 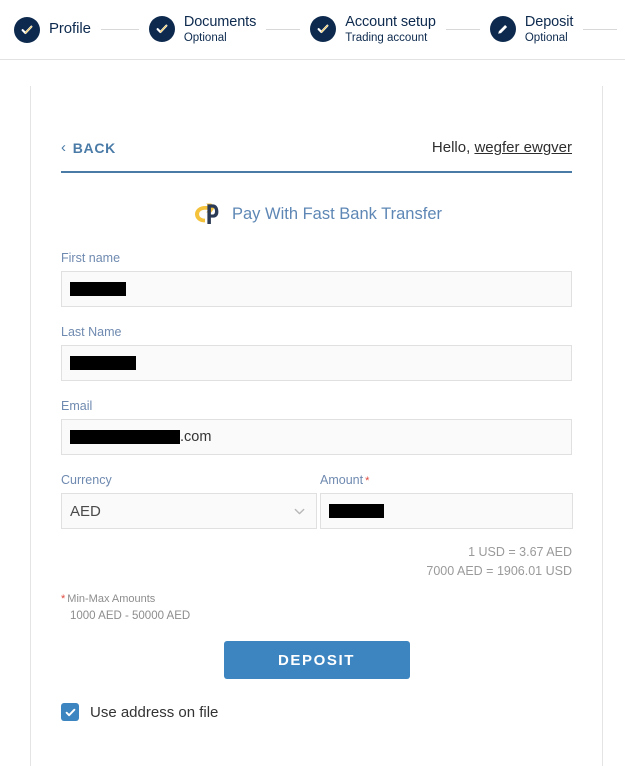 What do you see at coordinates (316, 289) in the screenshot?
I see `first-name-input` at bounding box center [316, 289].